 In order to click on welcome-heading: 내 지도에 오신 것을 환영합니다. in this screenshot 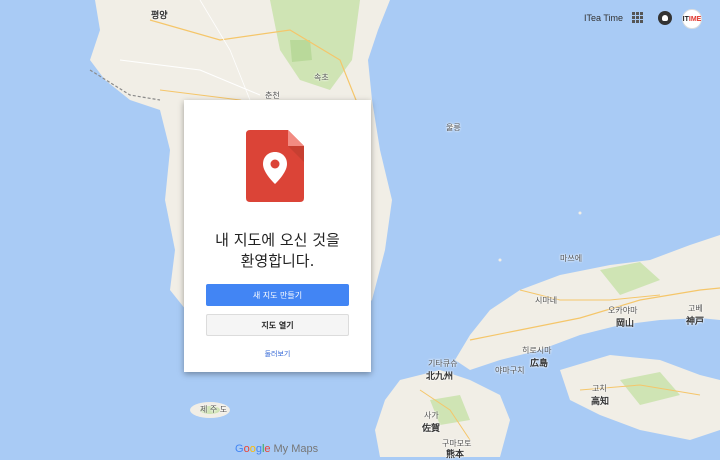, I will do `click(277, 251)`.